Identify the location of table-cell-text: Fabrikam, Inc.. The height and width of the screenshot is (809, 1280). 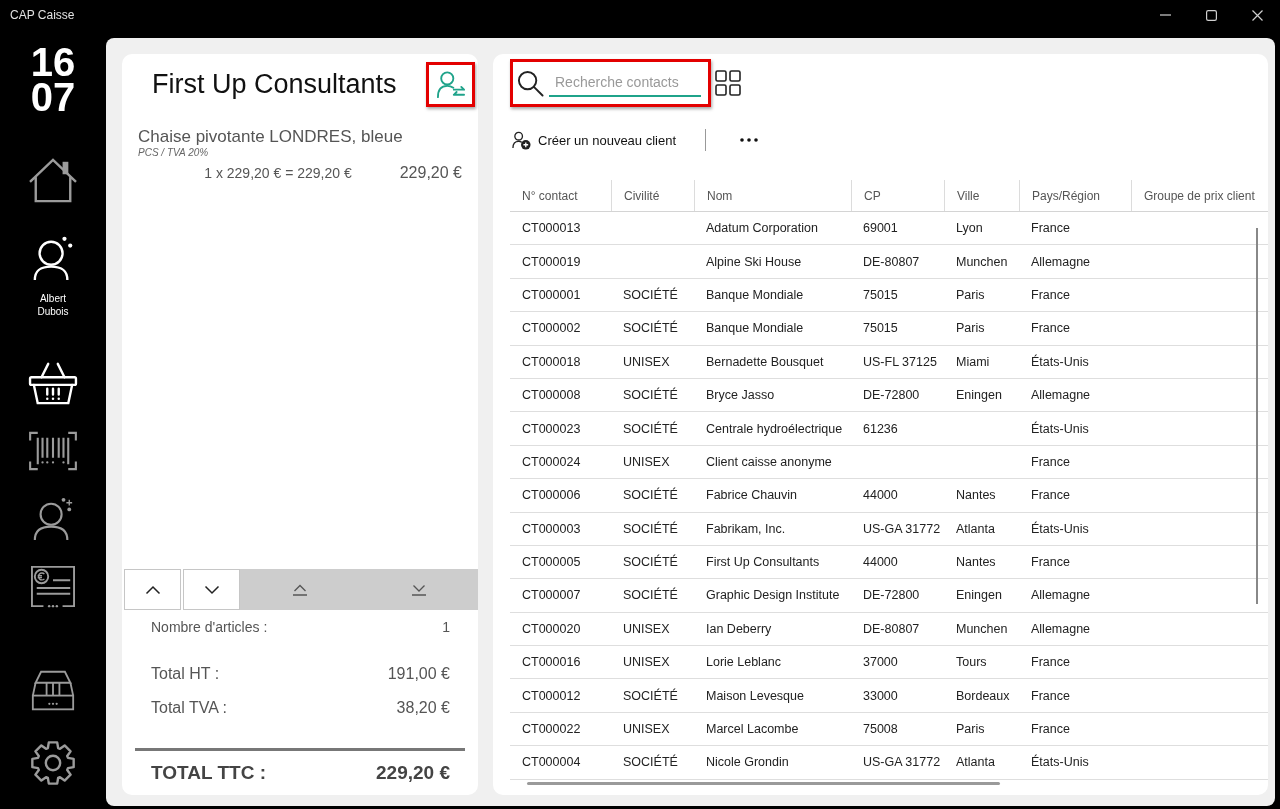
(746, 529).